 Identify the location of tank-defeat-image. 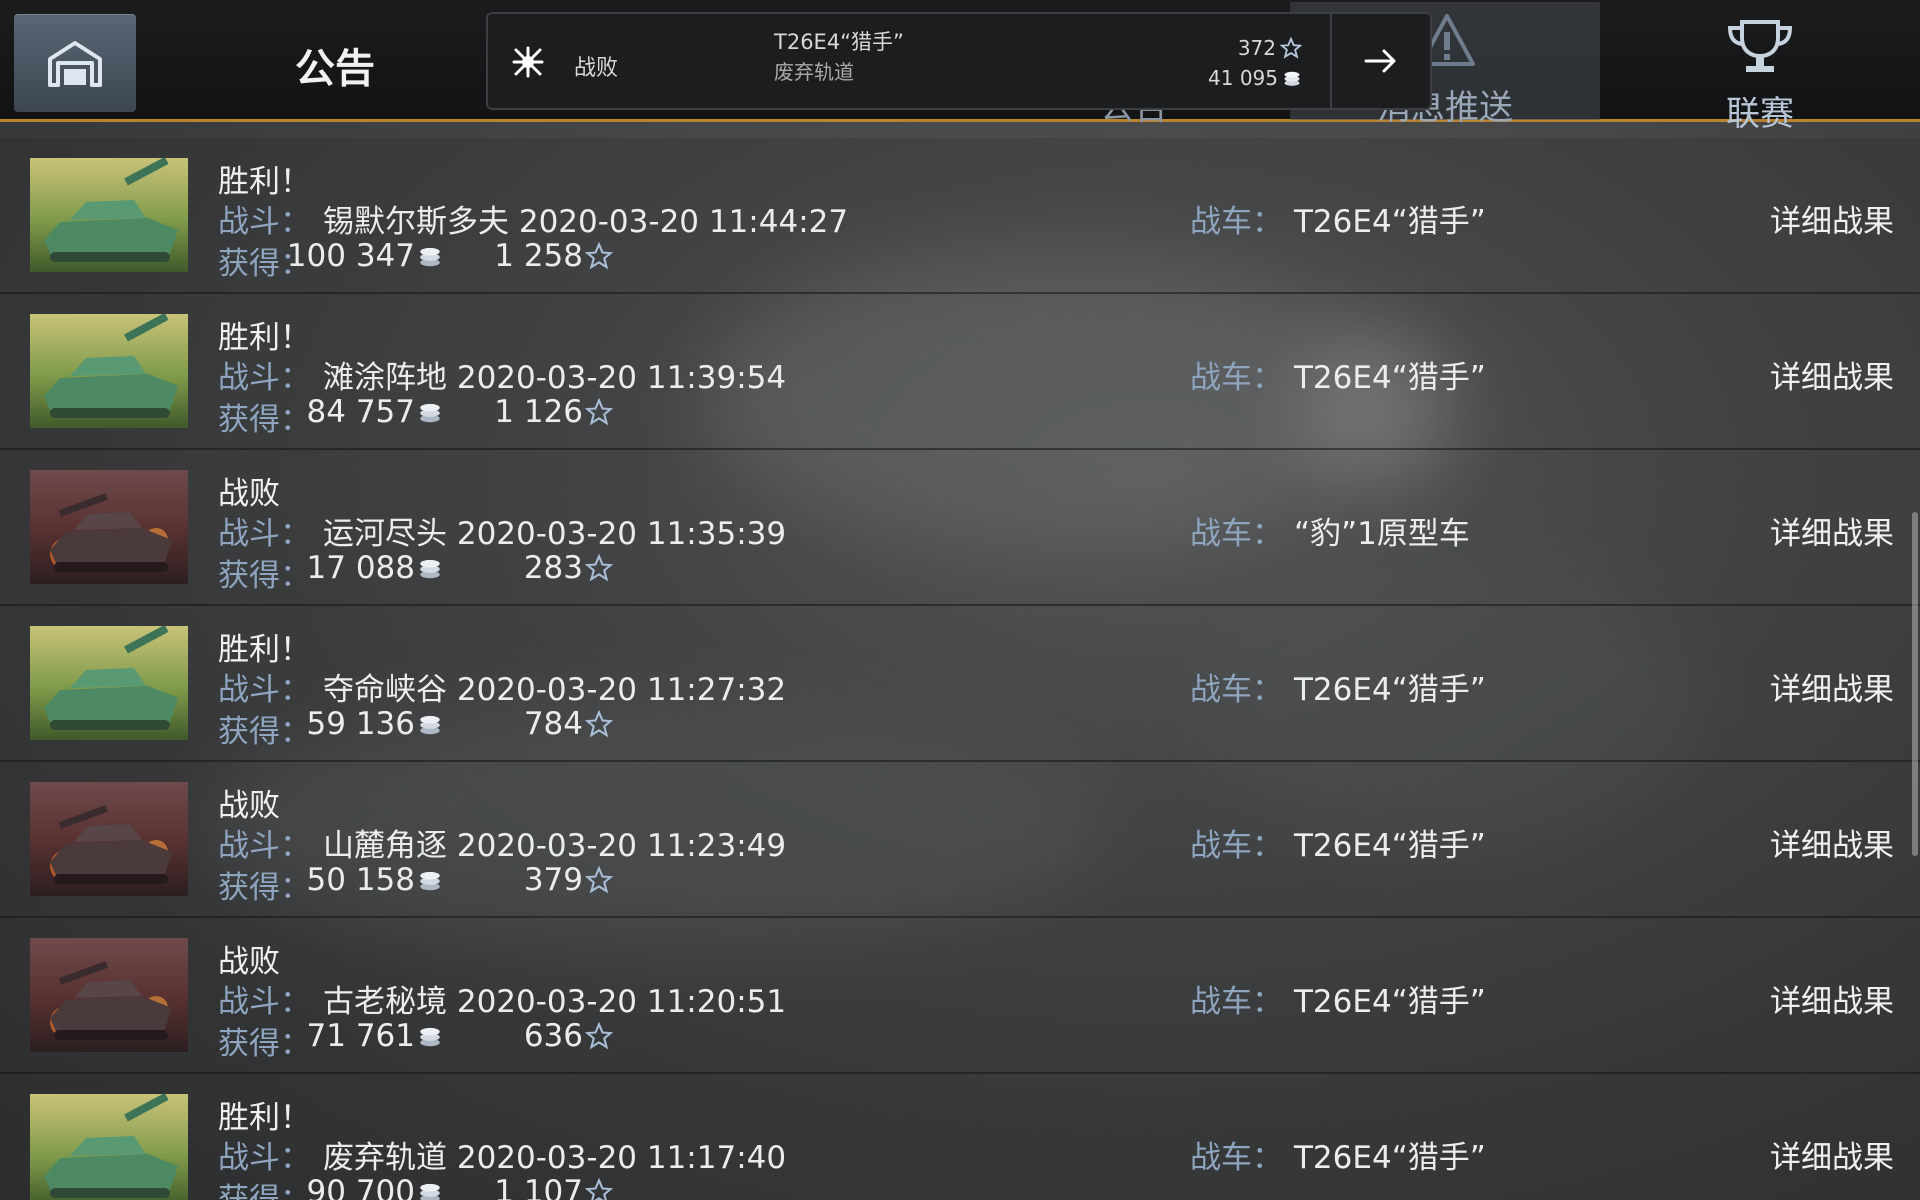
(109, 839).